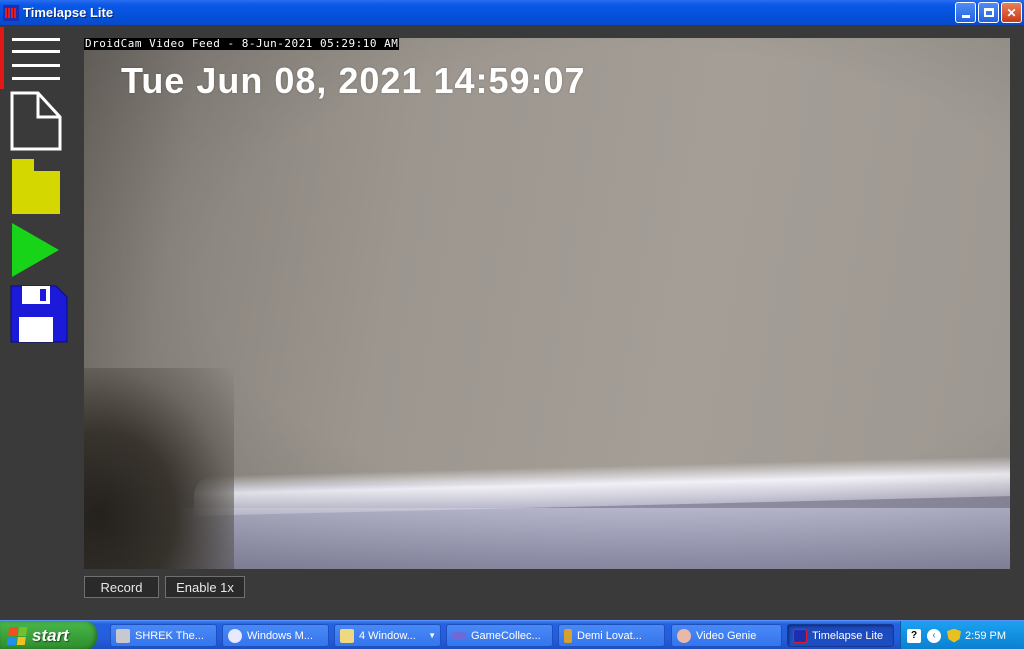 The image size is (1024, 649). I want to click on group-dropdown-icon: ▼, so click(432, 635).